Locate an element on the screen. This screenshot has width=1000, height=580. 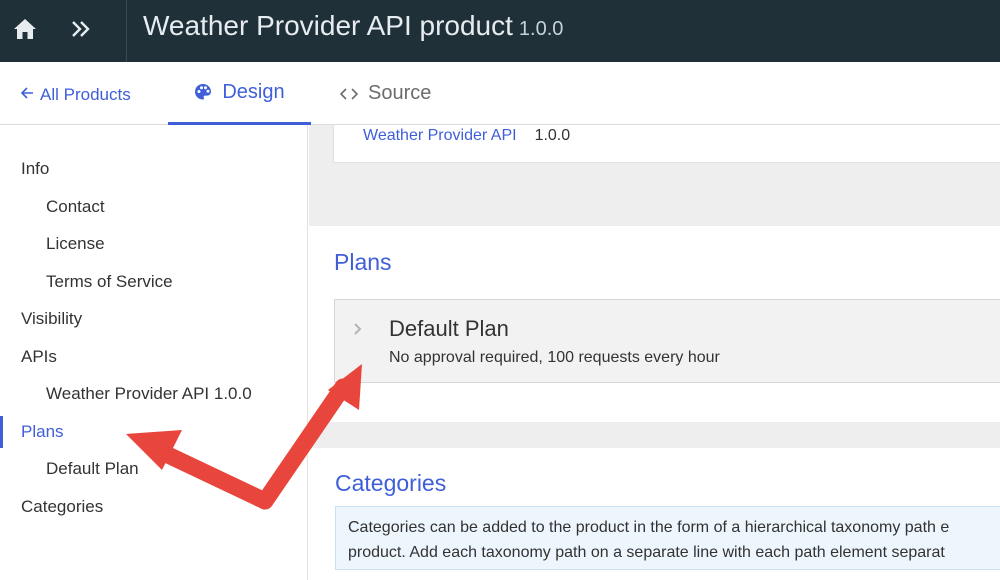
sidebar-item-categories: Categories is located at coordinates (62, 507).